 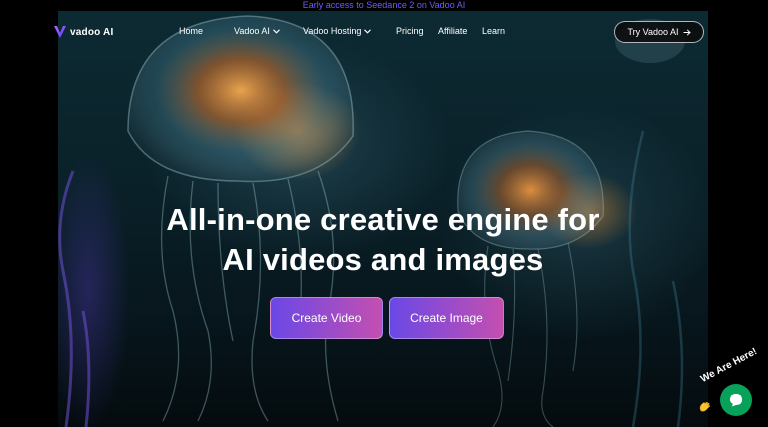 I want to click on nav-vadoo-hosting-label: Vadoo Hosting, so click(x=332, y=31).